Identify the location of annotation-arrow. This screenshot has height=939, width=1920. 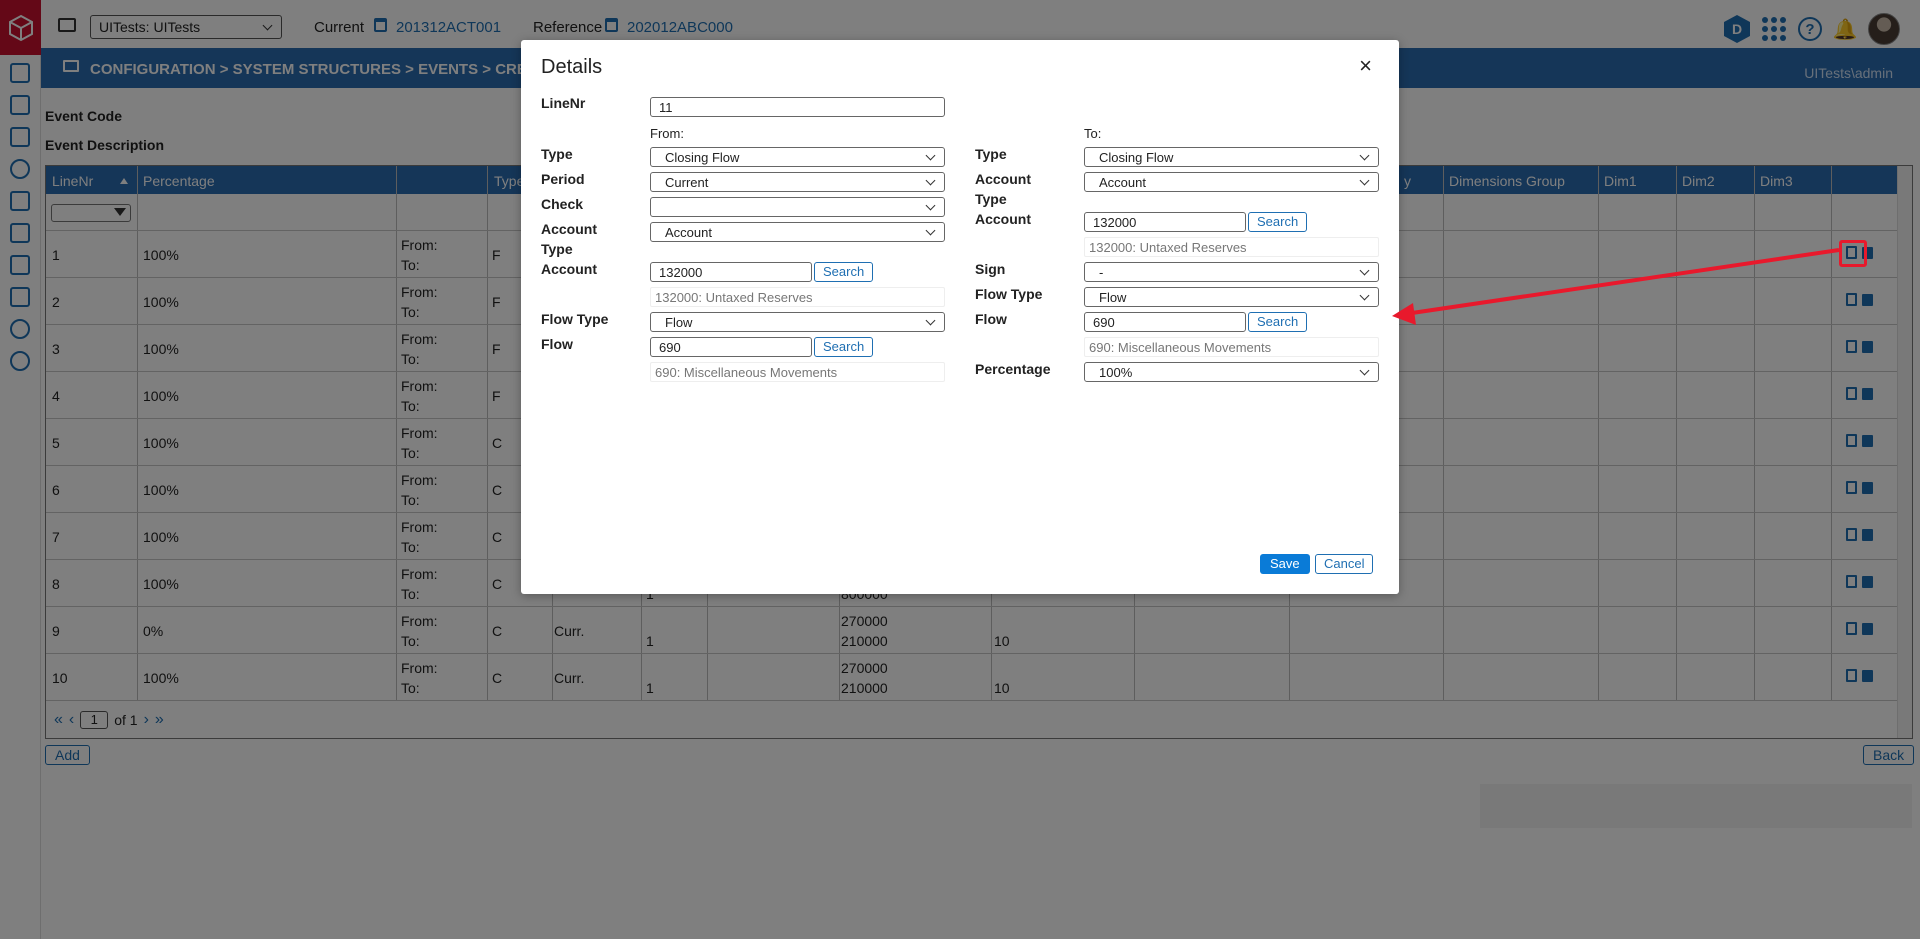
(1616, 286).